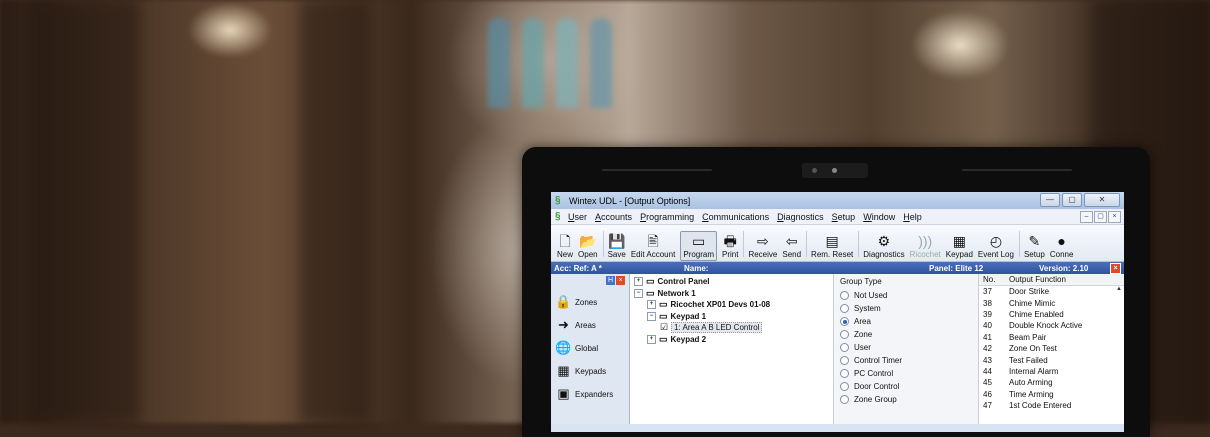 The height and width of the screenshot is (437, 1210). I want to click on scroll-up-arrow-icon: ▲, so click(1119, 289).